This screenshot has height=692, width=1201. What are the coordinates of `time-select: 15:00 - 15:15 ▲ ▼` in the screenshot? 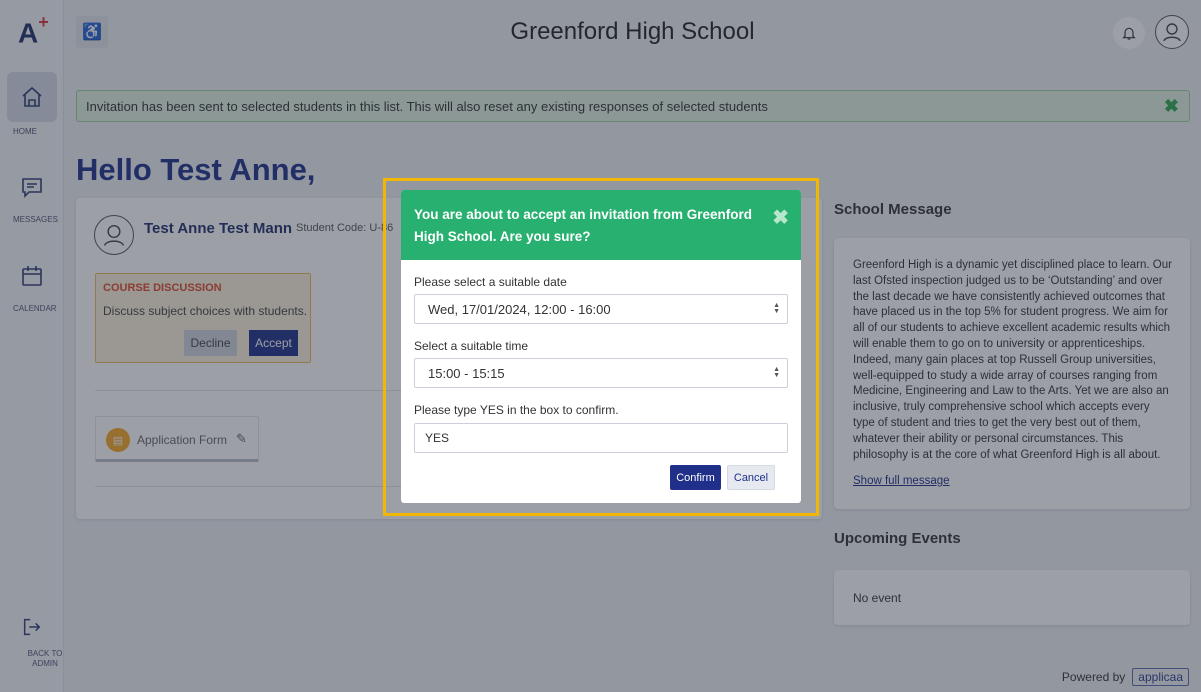 It's located at (601, 373).